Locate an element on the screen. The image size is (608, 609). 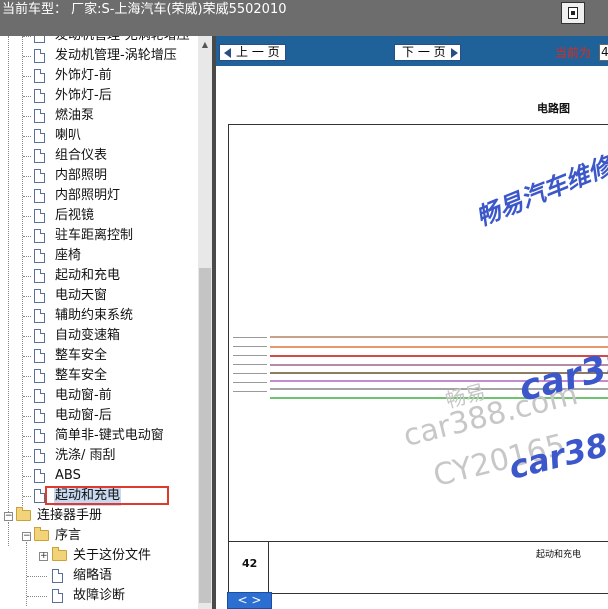
tree-item-label: 燃油泵 is located at coordinates (75, 115).